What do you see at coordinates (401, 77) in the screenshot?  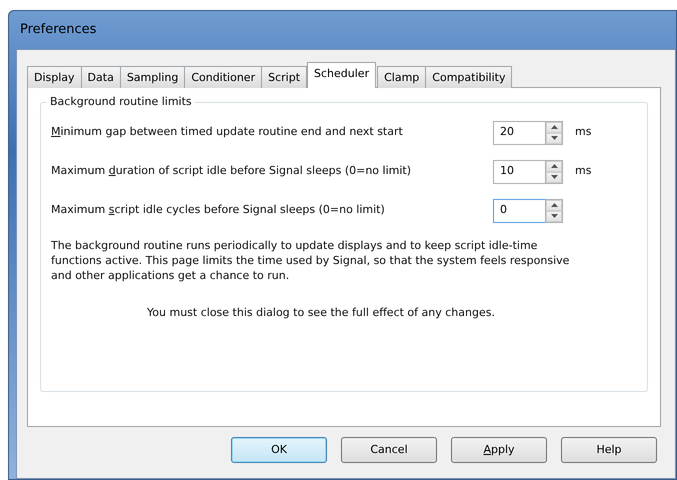 I see `tab: Clamp` at bounding box center [401, 77].